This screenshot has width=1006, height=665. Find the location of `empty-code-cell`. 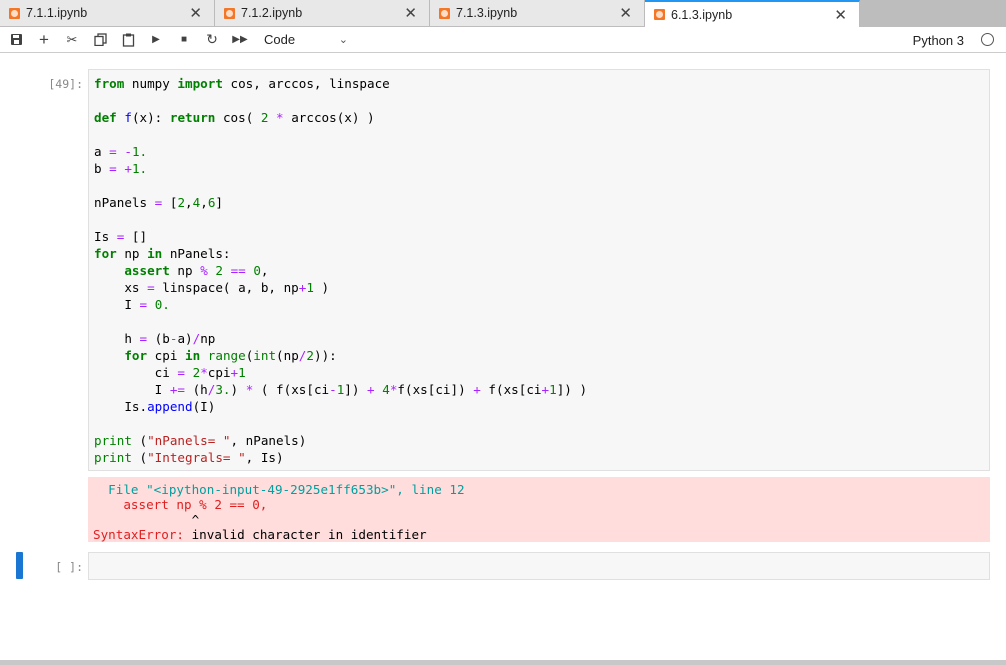

empty-code-cell is located at coordinates (539, 566).